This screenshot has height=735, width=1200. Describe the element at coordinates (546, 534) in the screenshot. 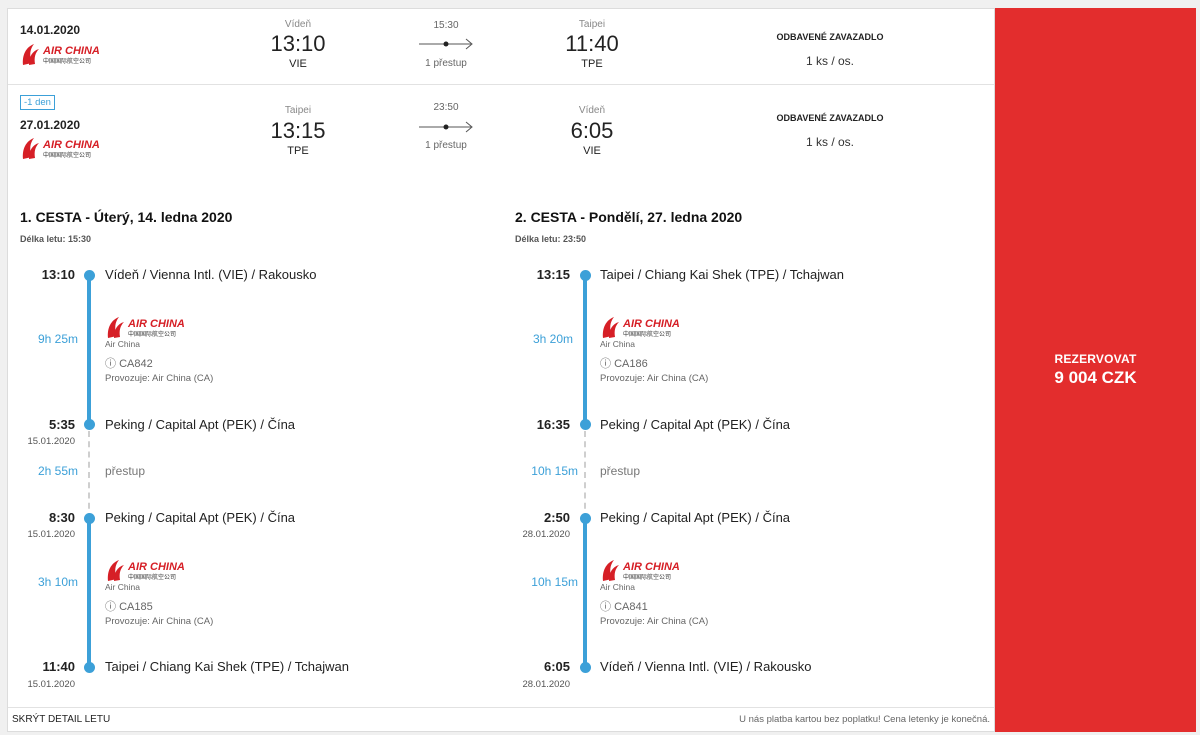

I see `trip2-stop3-date: 28.01.2020` at that location.